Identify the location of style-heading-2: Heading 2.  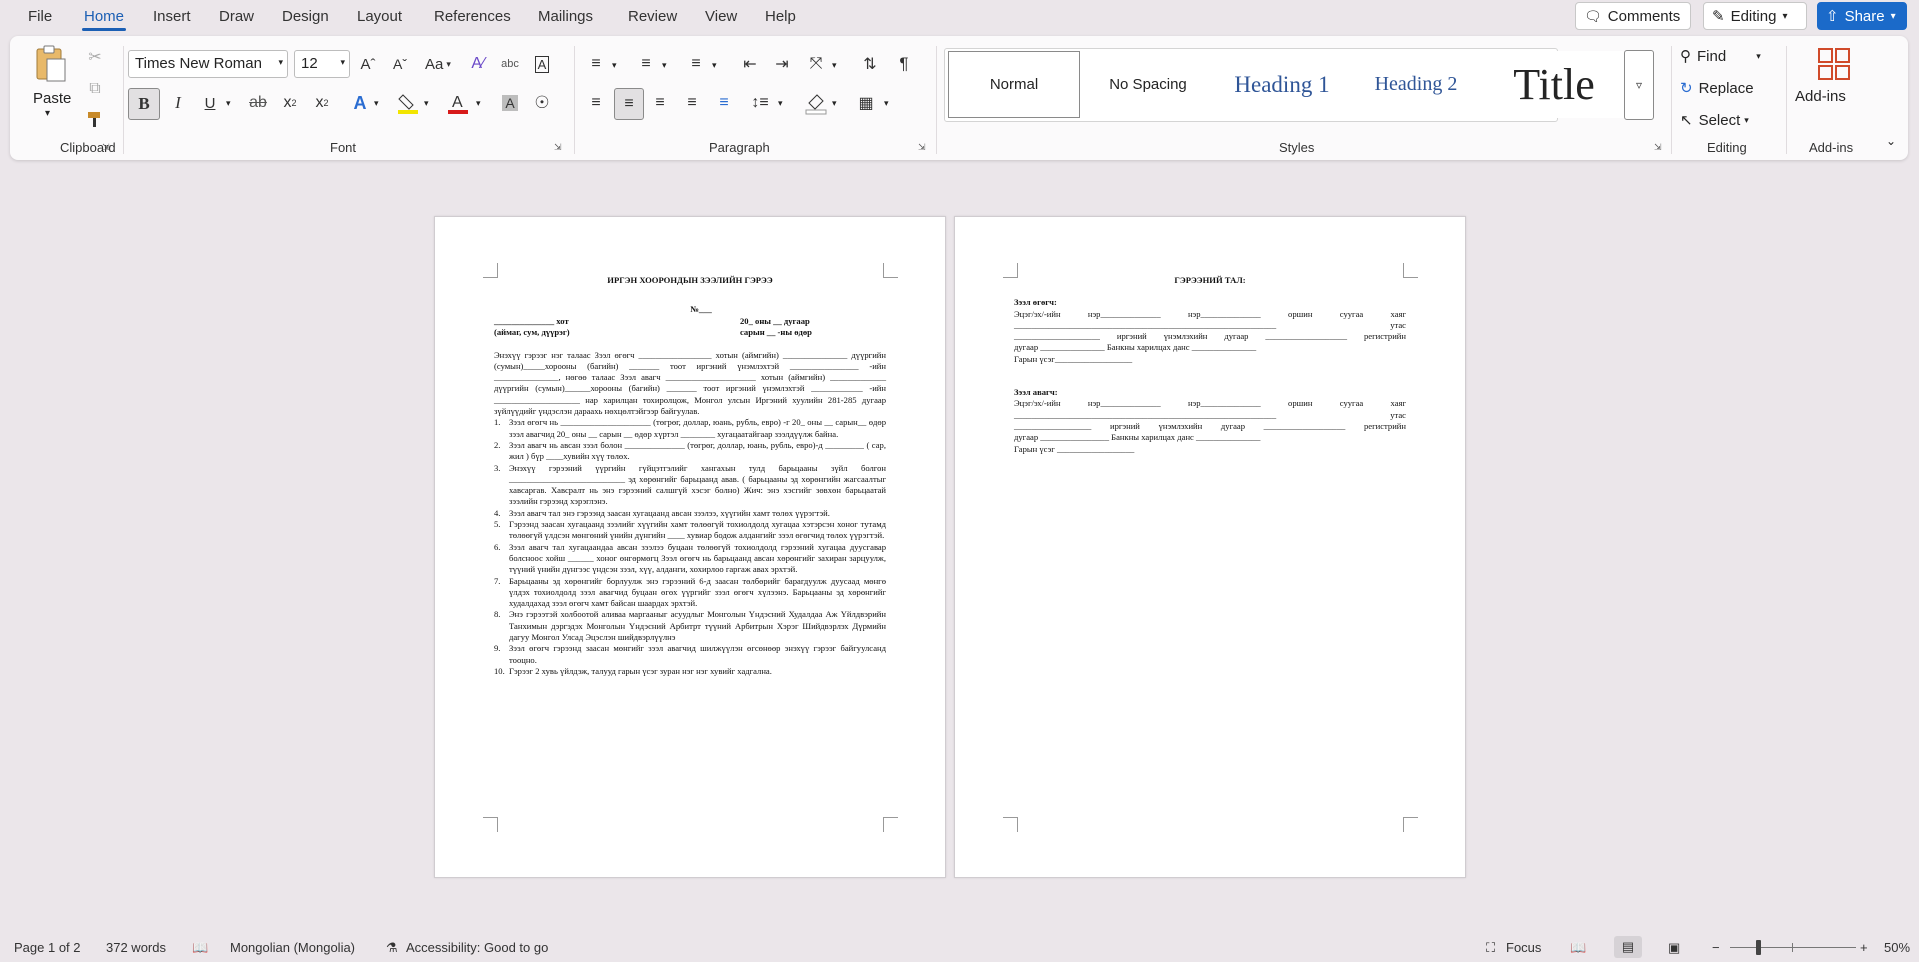
(1416, 84).